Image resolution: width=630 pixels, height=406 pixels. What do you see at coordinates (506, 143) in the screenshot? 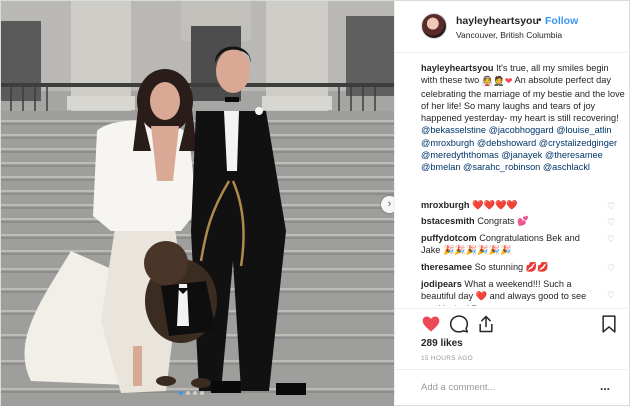
I see `mention: @debshoward` at bounding box center [506, 143].